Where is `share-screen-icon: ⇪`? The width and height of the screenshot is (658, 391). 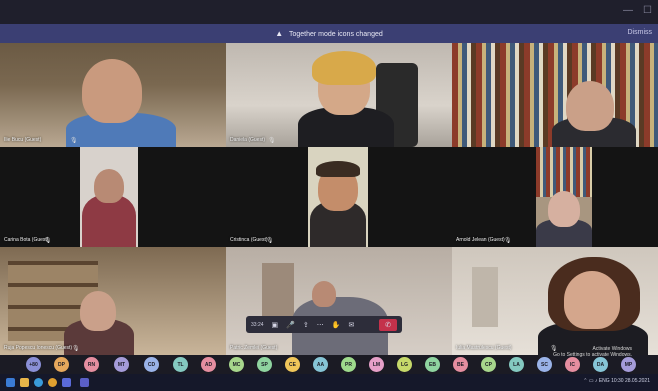
share-screen-icon: ⇪ is located at coordinates (306, 325).